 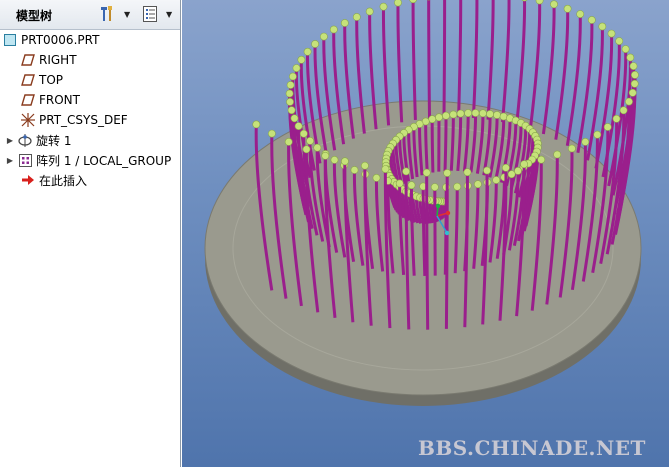 I want to click on tree-settings-icon, so click(x=150, y=14).